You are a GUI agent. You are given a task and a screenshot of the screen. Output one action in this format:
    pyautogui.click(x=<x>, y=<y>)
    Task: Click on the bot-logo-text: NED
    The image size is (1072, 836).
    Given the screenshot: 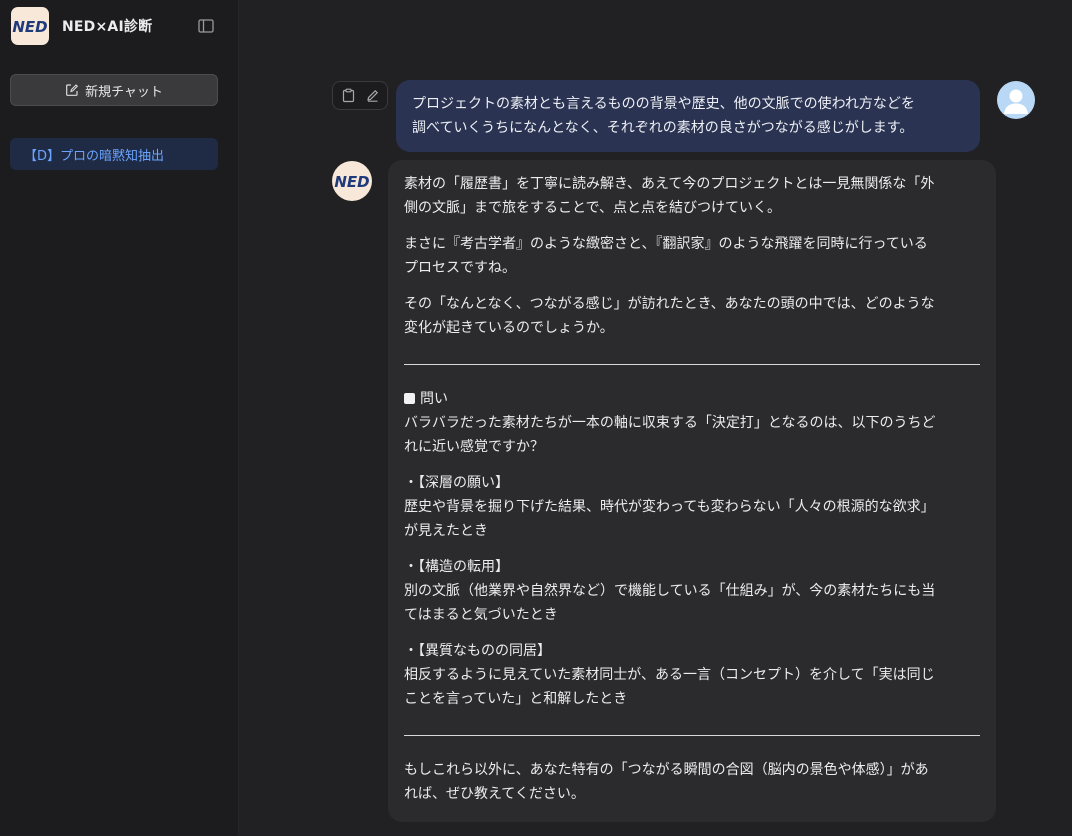 What is the action you would take?
    pyautogui.click(x=351, y=182)
    